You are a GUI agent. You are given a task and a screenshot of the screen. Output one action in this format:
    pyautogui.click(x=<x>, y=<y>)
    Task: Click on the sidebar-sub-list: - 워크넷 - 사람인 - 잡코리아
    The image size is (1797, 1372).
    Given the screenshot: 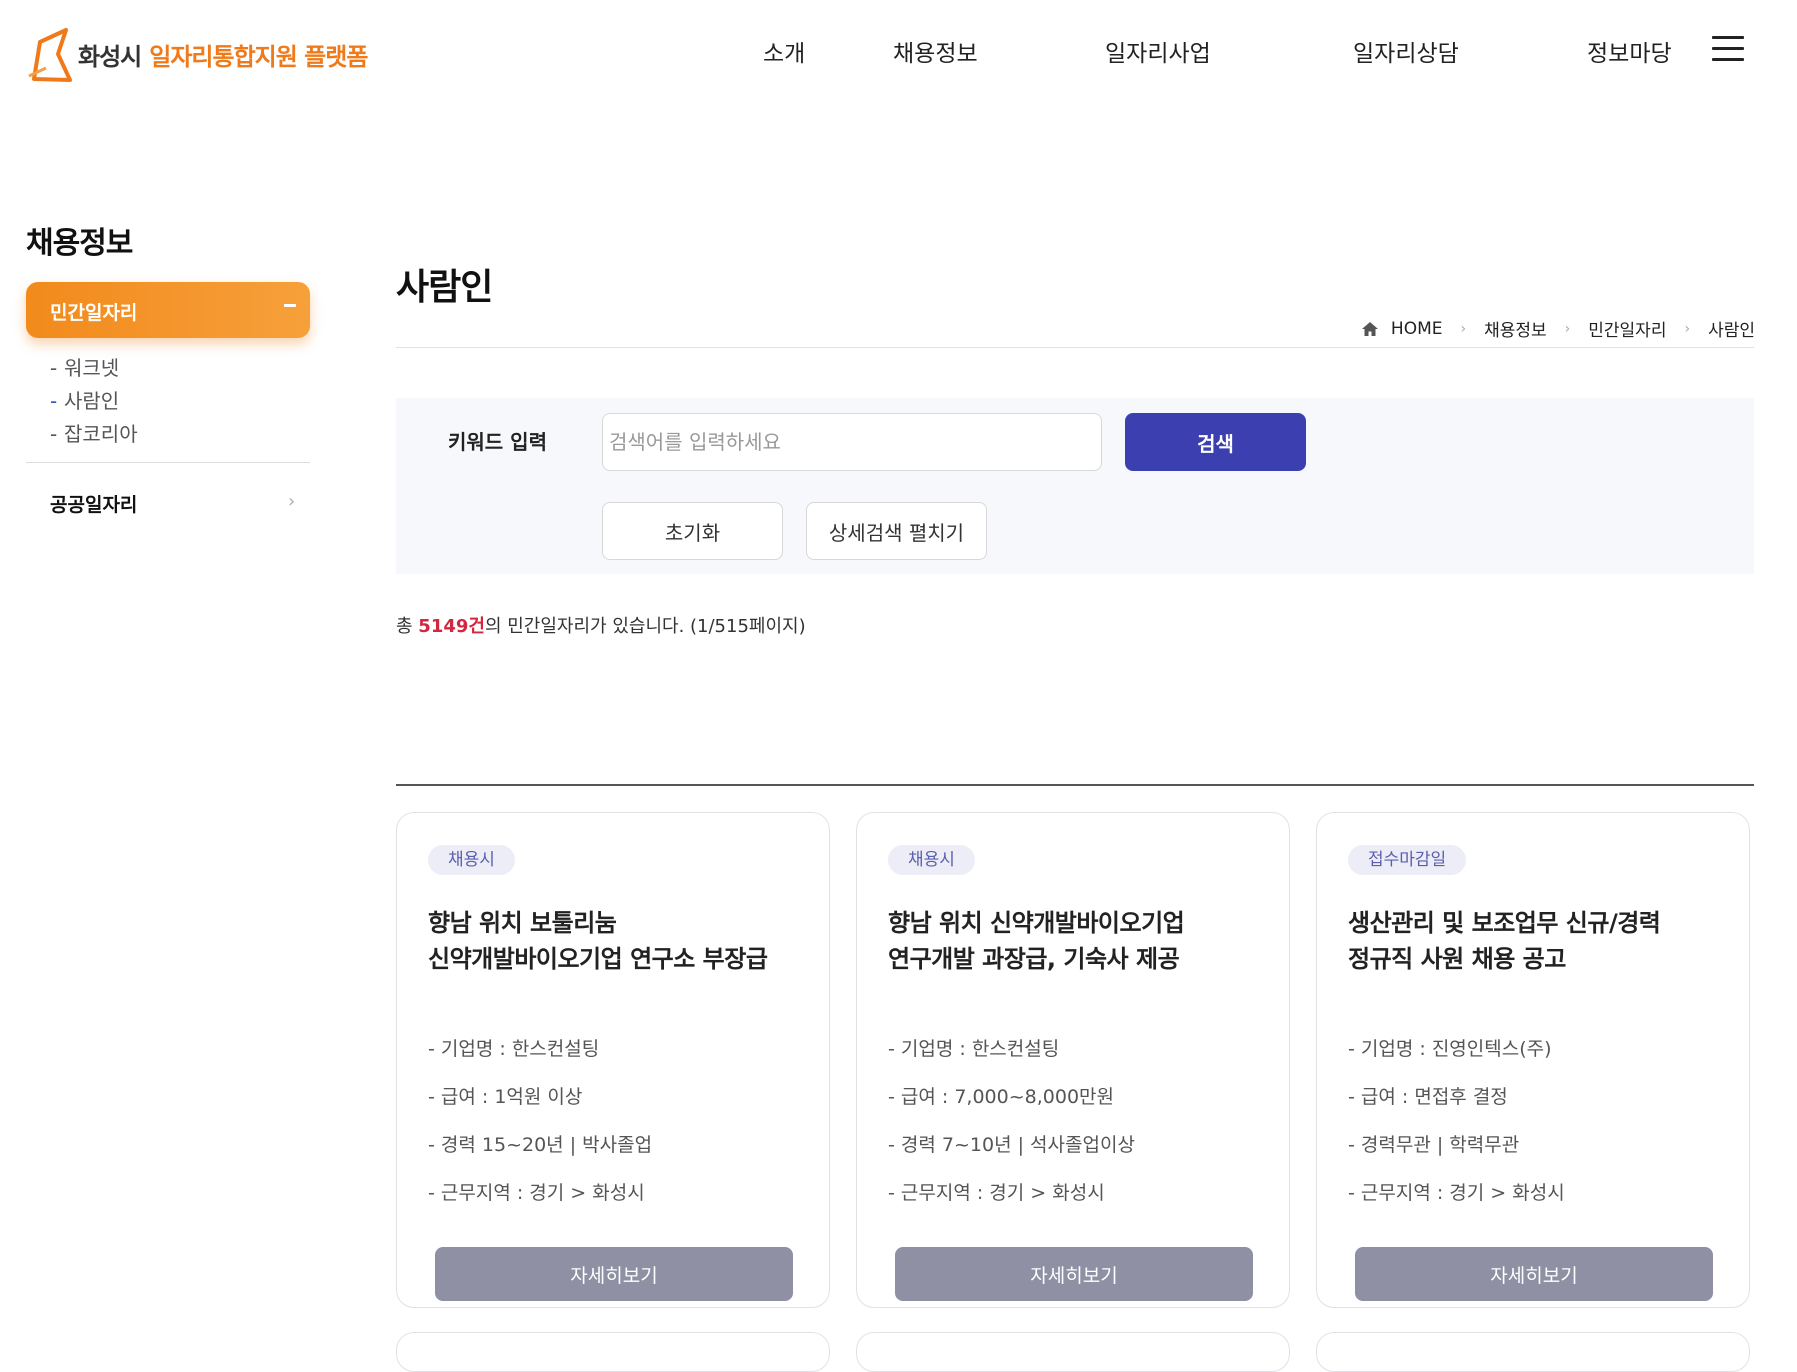 What is the action you would take?
    pyautogui.click(x=94, y=401)
    